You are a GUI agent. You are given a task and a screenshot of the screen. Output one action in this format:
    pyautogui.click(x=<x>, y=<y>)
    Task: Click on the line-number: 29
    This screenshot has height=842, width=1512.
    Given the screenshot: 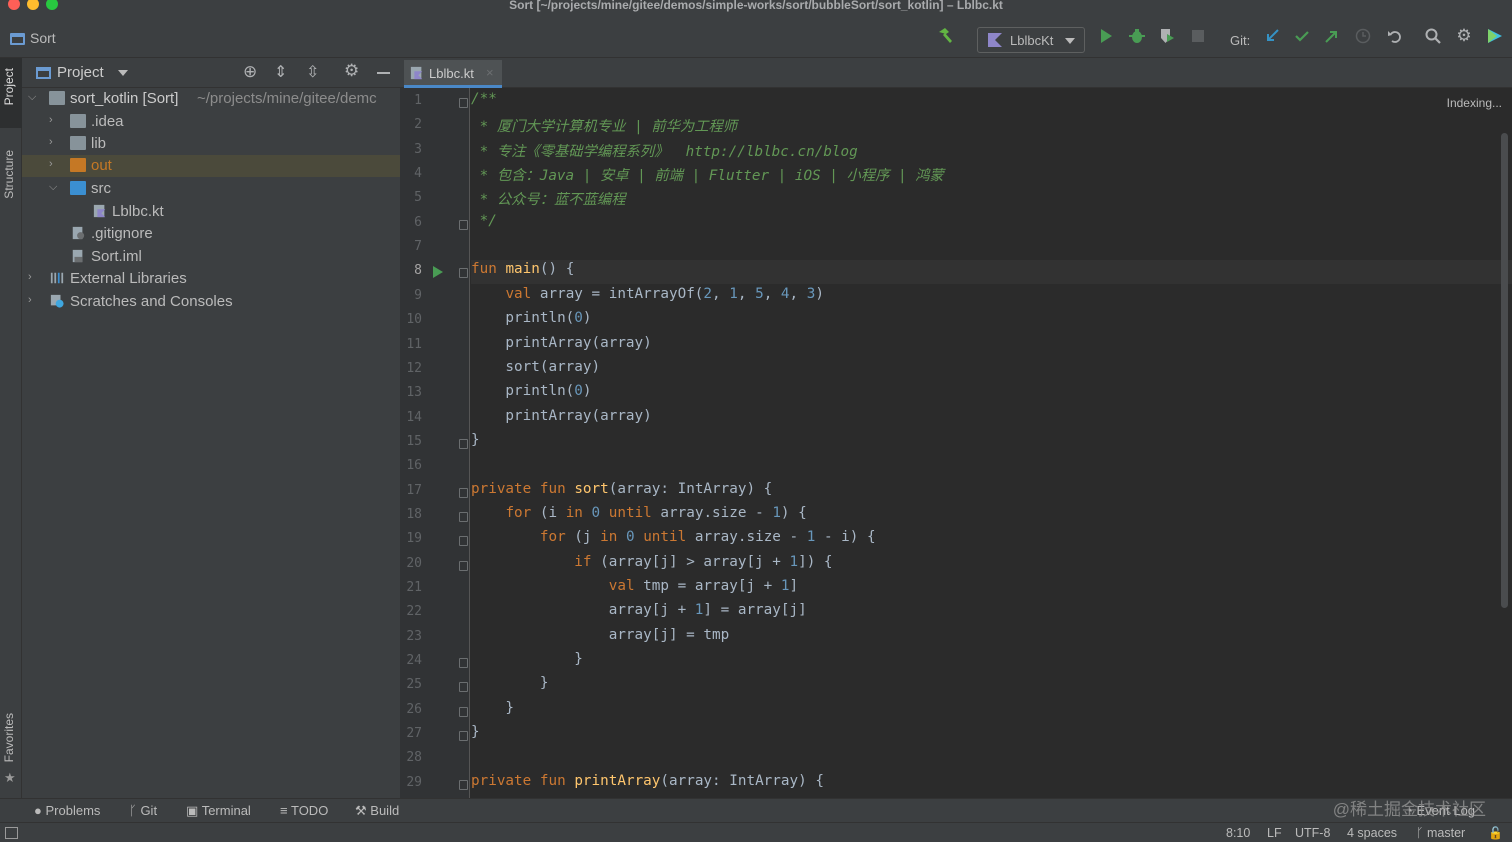 What is the action you would take?
    pyautogui.click(x=414, y=782)
    